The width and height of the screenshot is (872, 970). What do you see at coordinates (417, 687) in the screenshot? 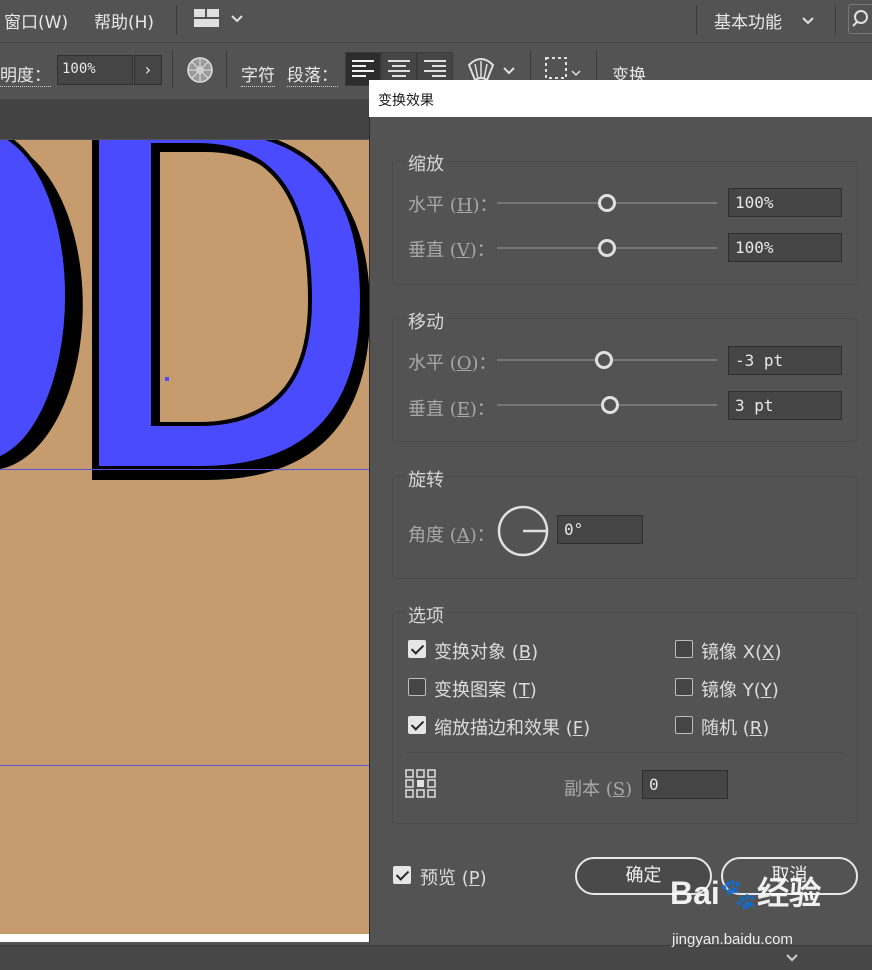
I see `transform-patterns-checkbox` at bounding box center [417, 687].